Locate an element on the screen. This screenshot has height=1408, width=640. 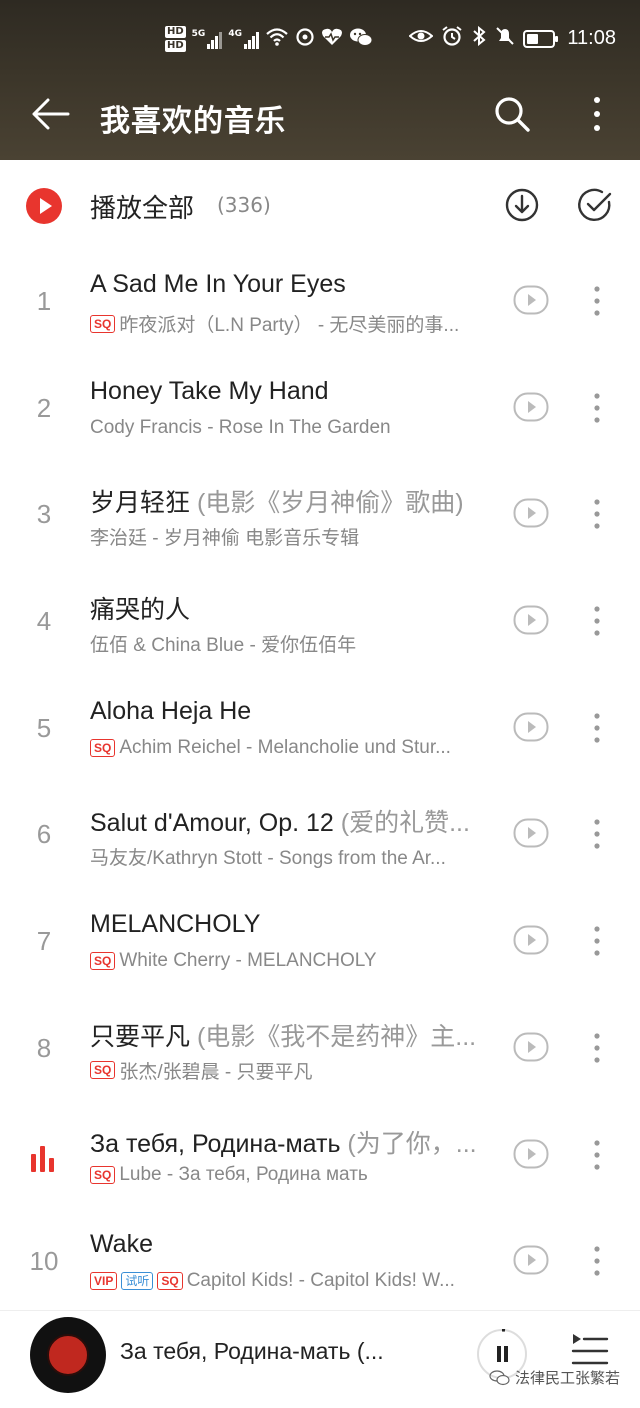
wechat-watermark-icon is located at coordinates (499, 1377).